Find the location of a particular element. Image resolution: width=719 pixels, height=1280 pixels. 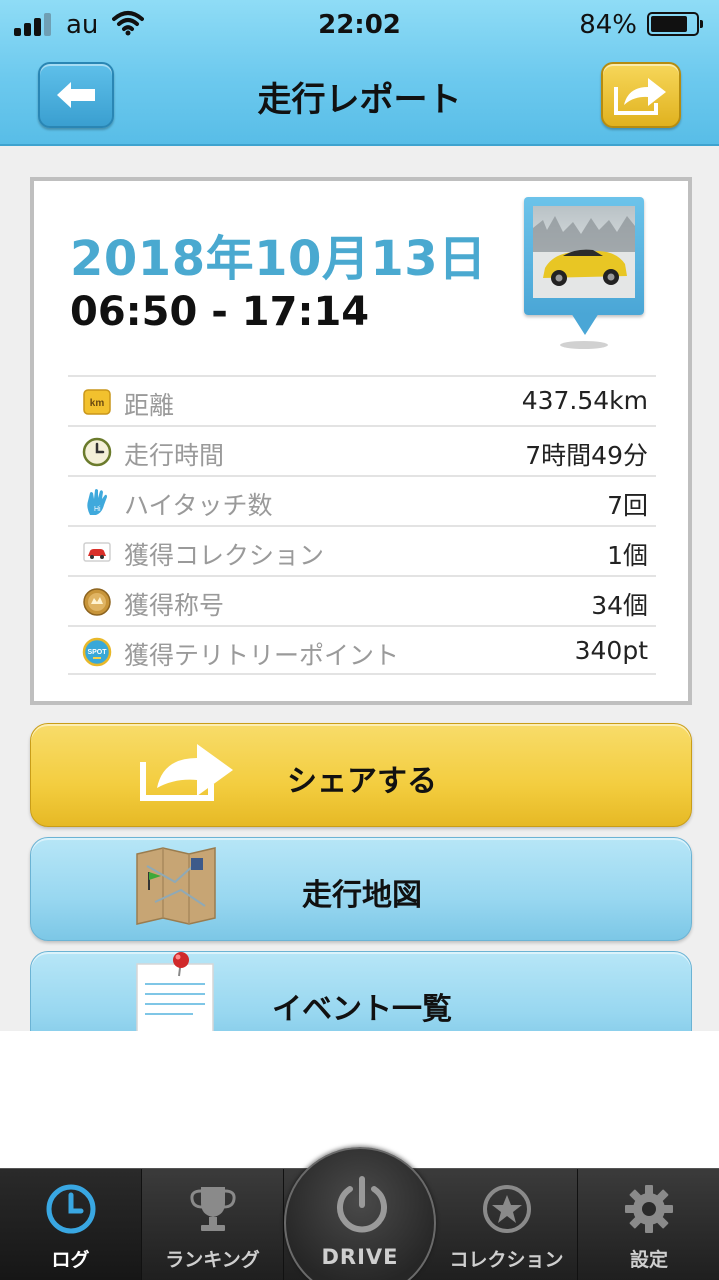

stat-row-collection: 獲得コレクション 1個 is located at coordinates (362, 550).